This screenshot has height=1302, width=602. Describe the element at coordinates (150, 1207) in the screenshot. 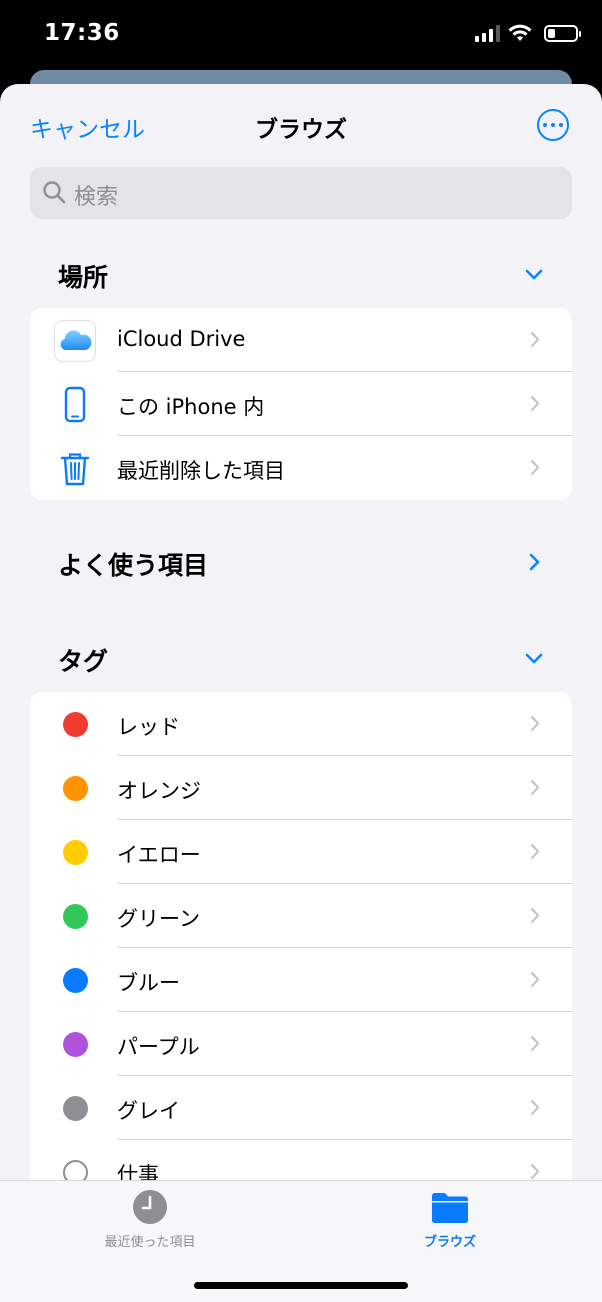

I see `clock-icon` at that location.